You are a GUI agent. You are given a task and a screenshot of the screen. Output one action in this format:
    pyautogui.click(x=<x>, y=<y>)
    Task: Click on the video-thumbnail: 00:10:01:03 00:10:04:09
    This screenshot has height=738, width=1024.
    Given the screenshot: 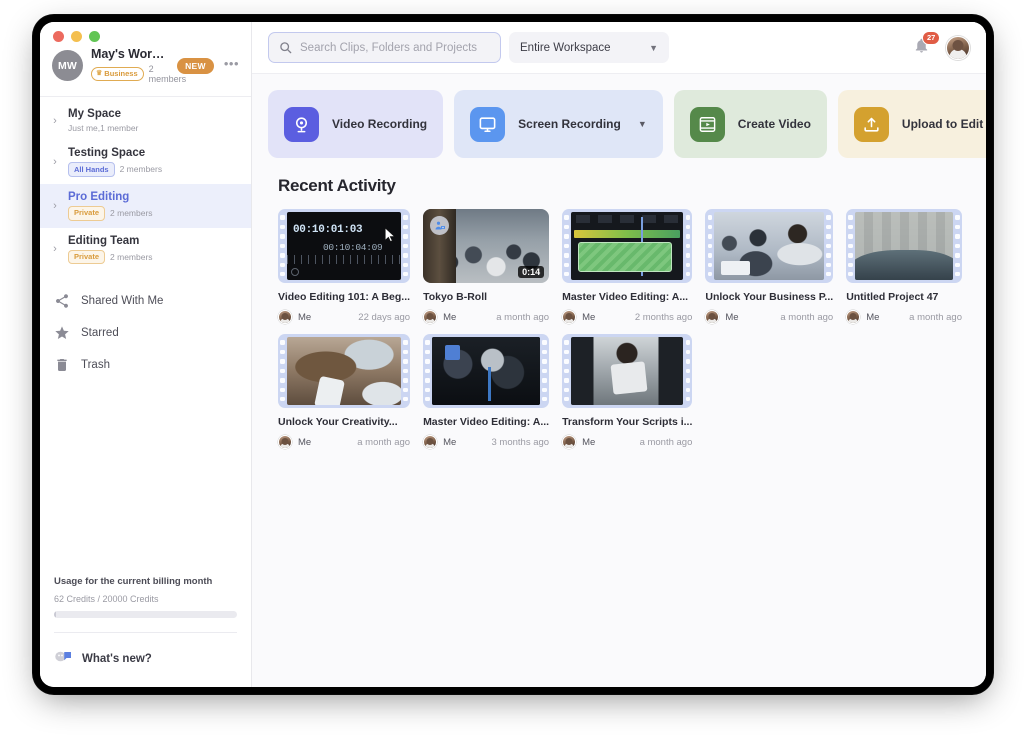 What is the action you would take?
    pyautogui.click(x=344, y=246)
    